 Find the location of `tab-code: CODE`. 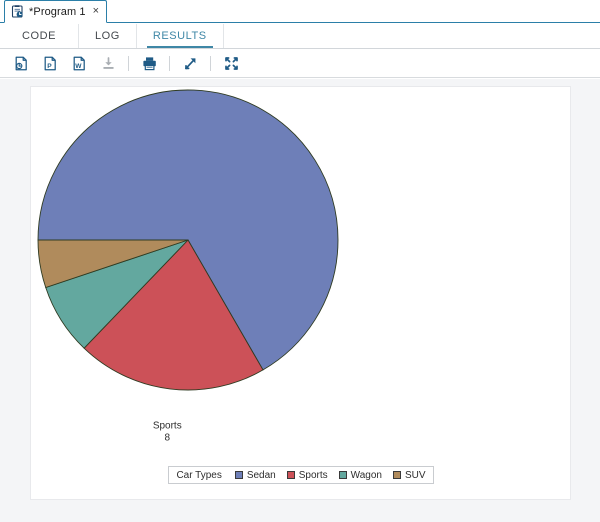

tab-code: CODE is located at coordinates (39, 36).